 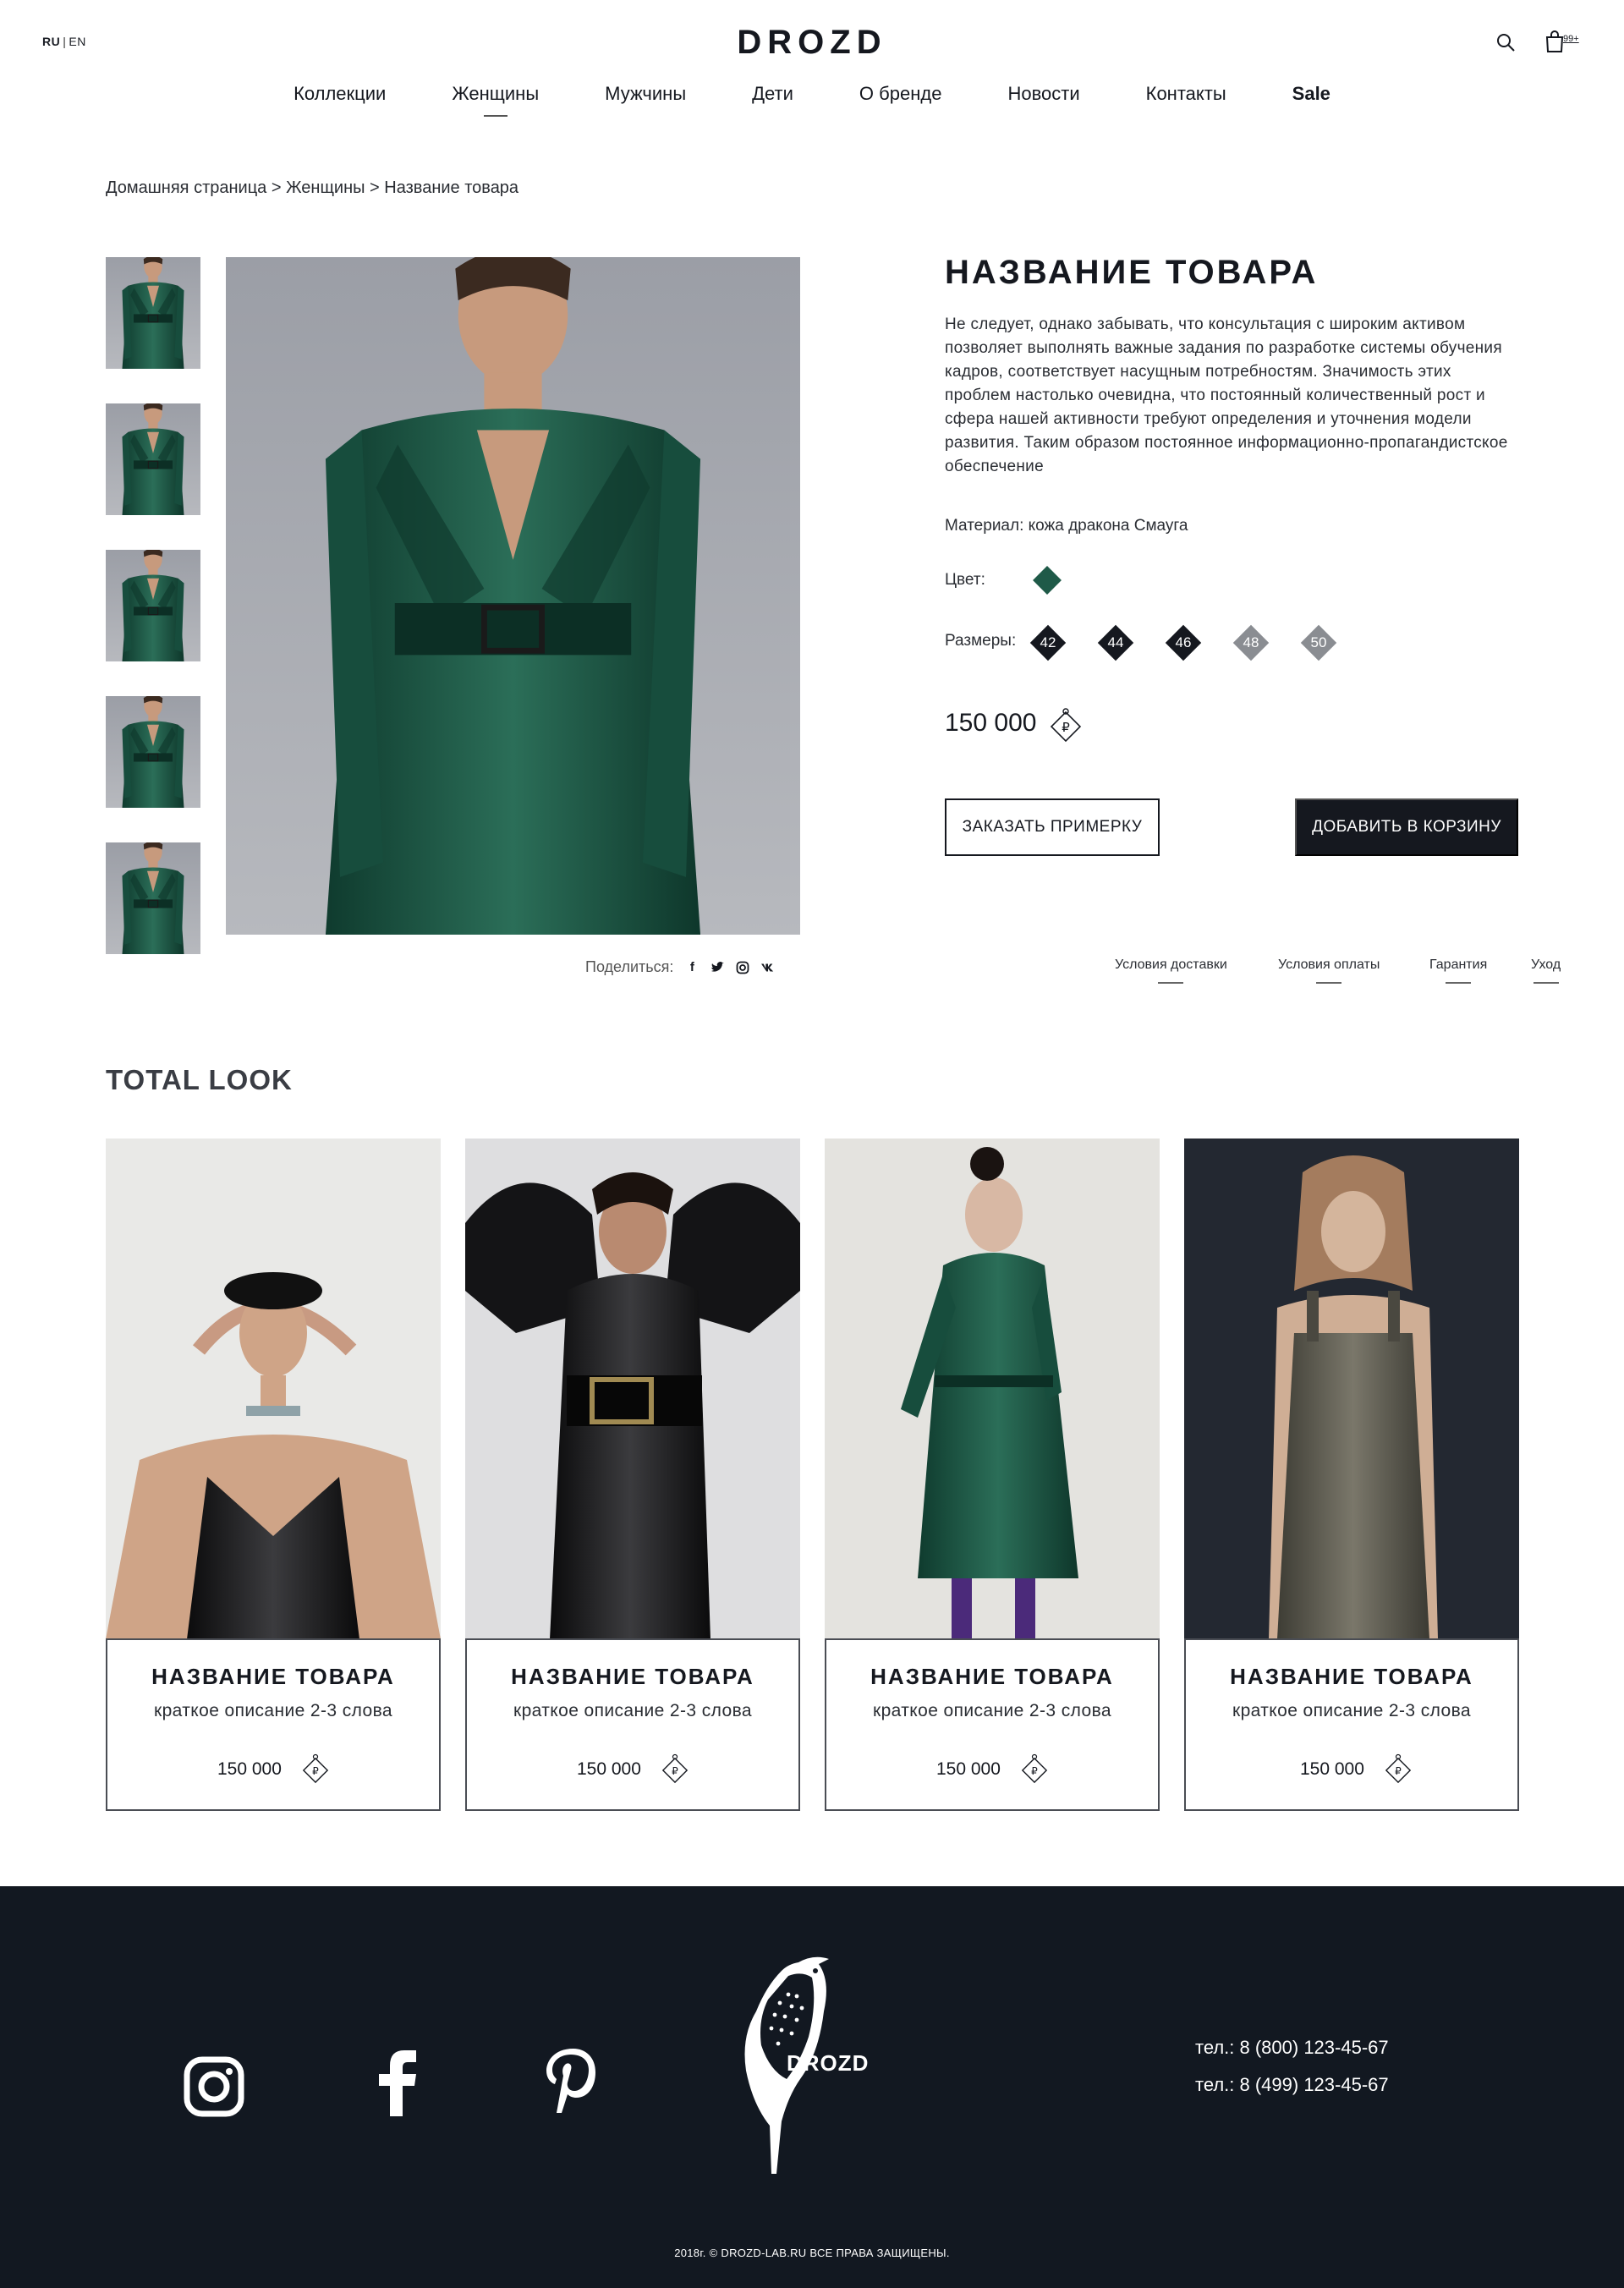 What do you see at coordinates (1171, 970) in the screenshot?
I see `delivery-terms-link: Условия доставки` at bounding box center [1171, 970].